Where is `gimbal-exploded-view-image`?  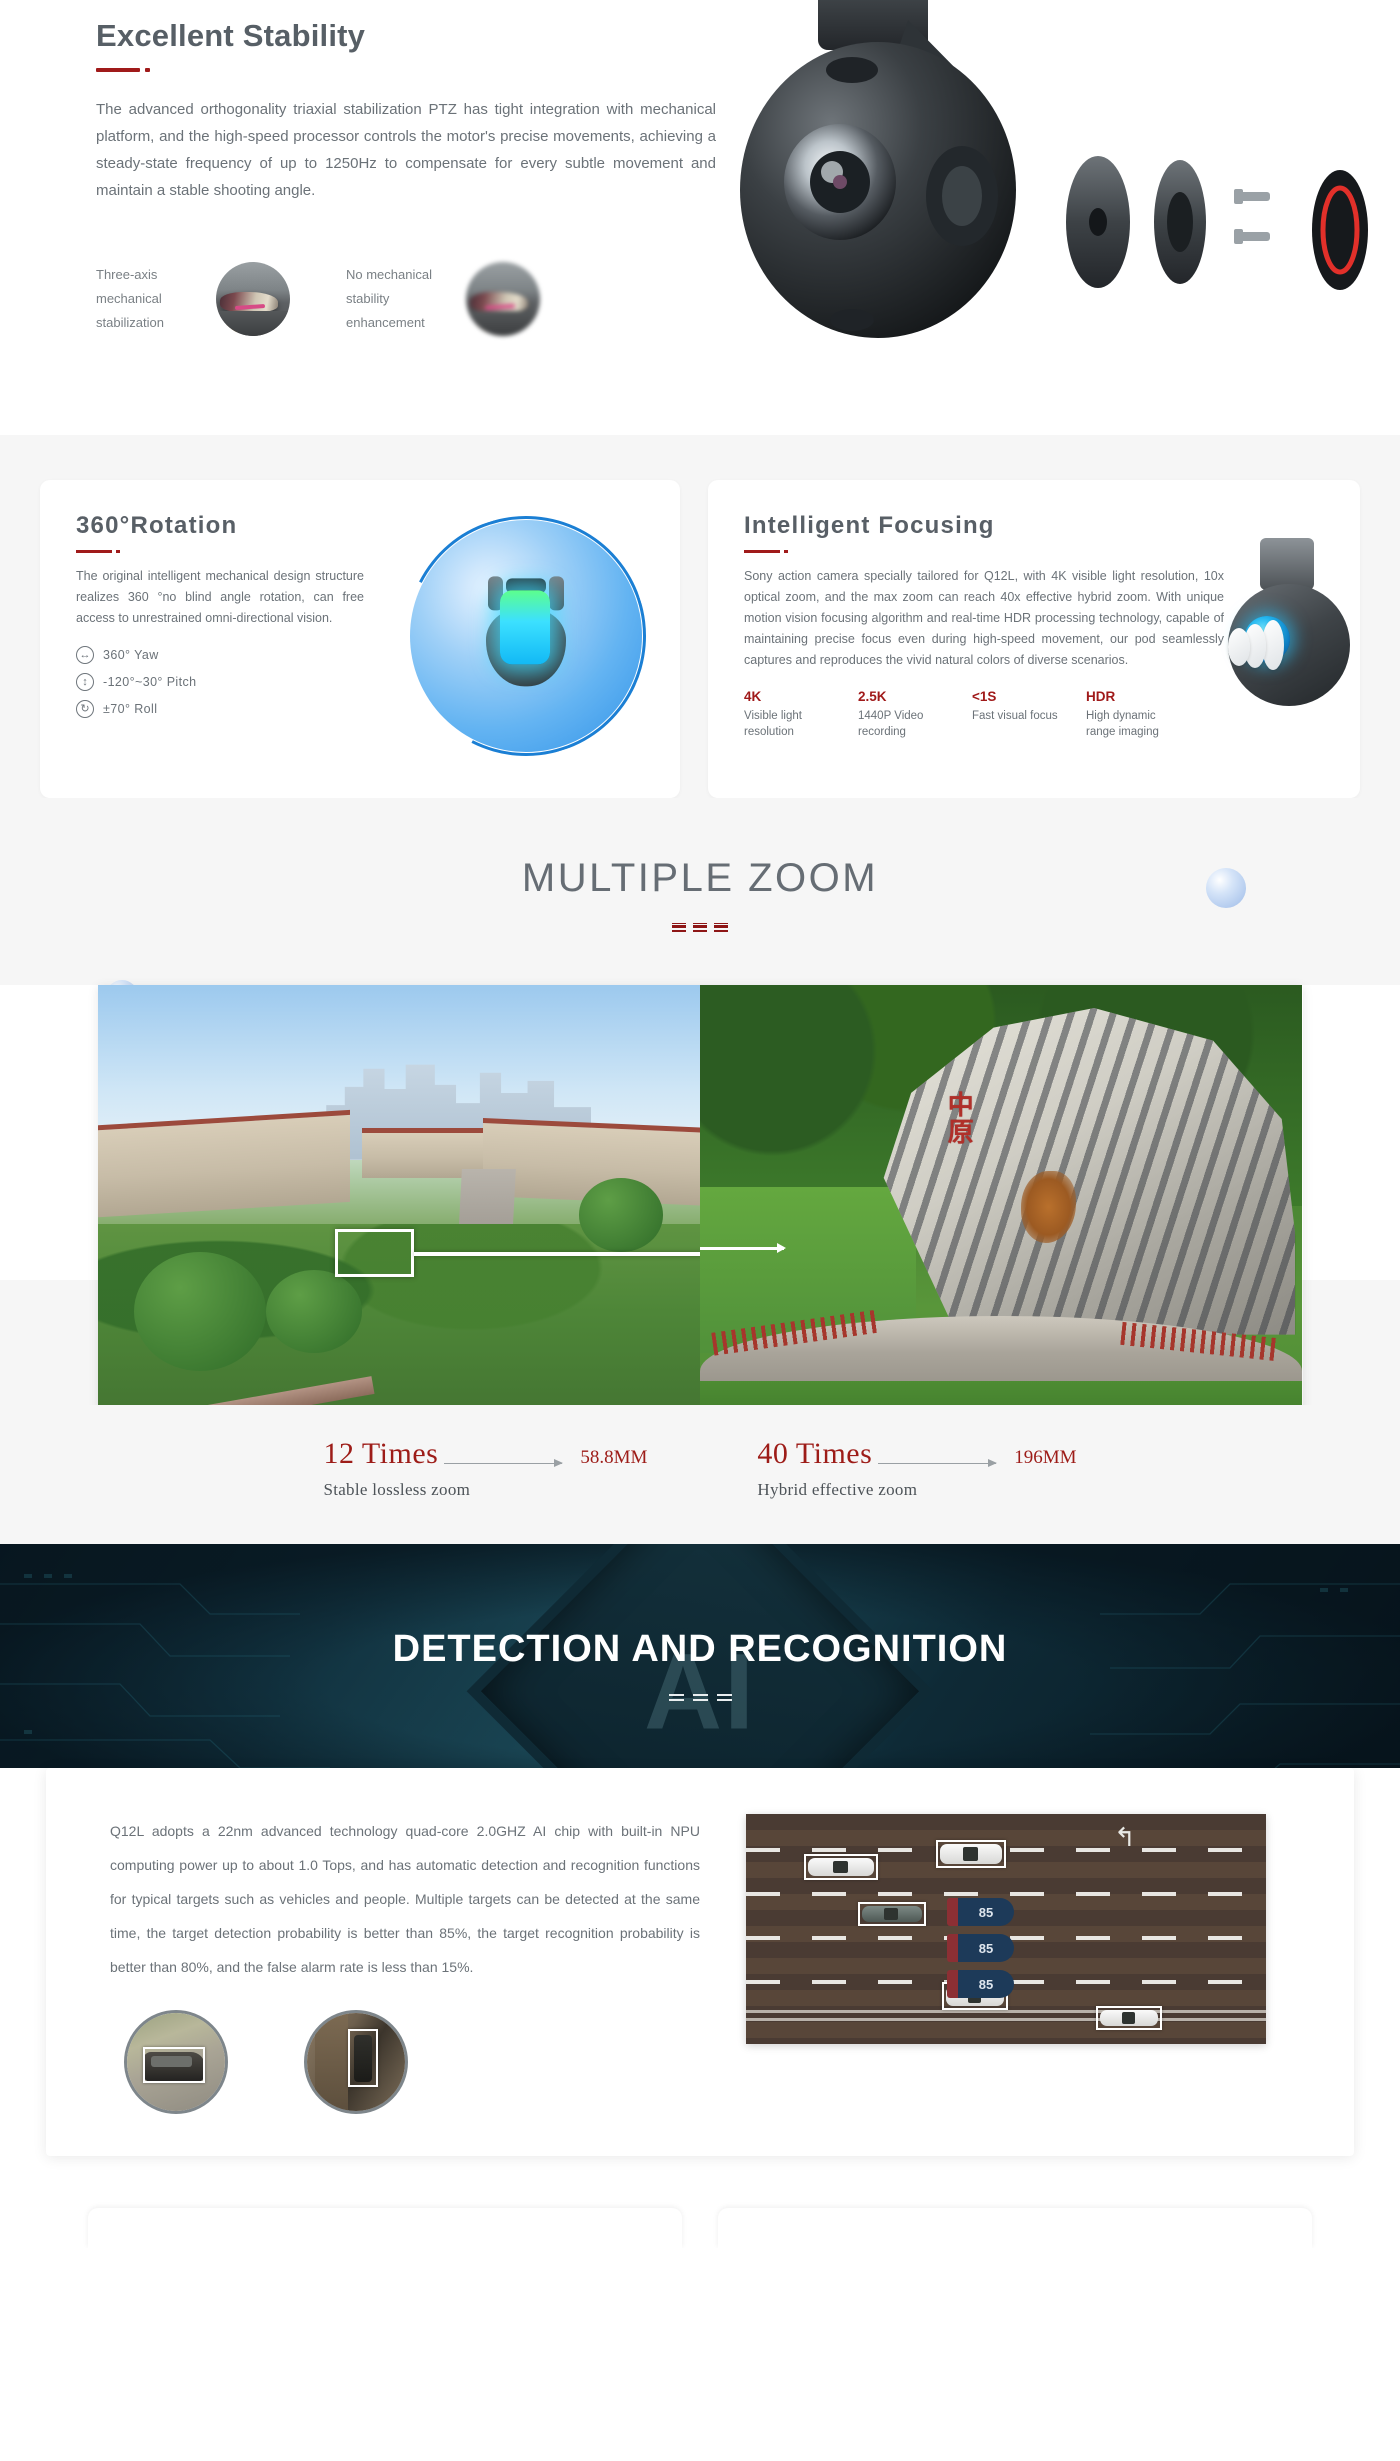 gimbal-exploded-view-image is located at coordinates (1050, 190).